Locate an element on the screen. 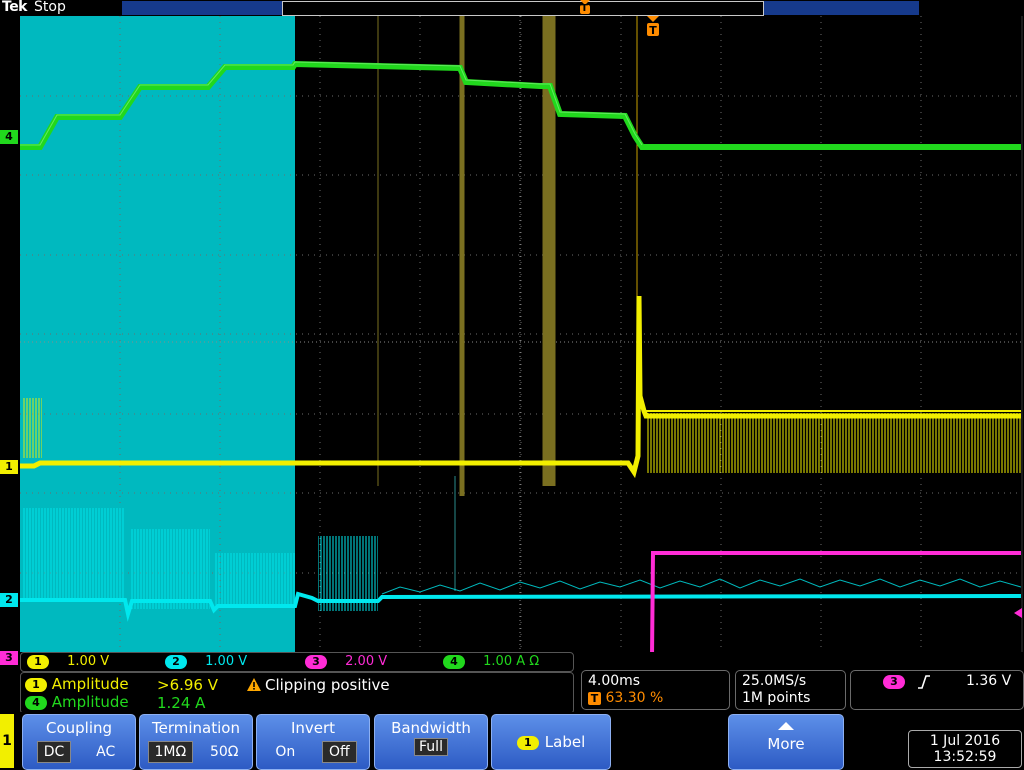  bandwidth-value: Full is located at coordinates (431, 747).